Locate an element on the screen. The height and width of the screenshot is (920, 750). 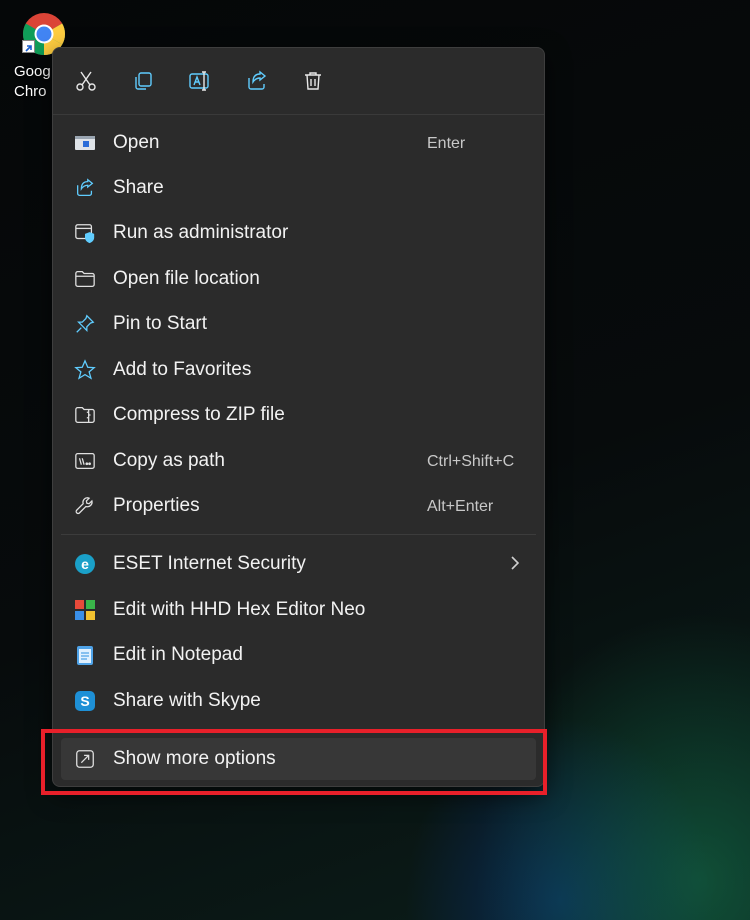
rename-button is located at coordinates (200, 81).